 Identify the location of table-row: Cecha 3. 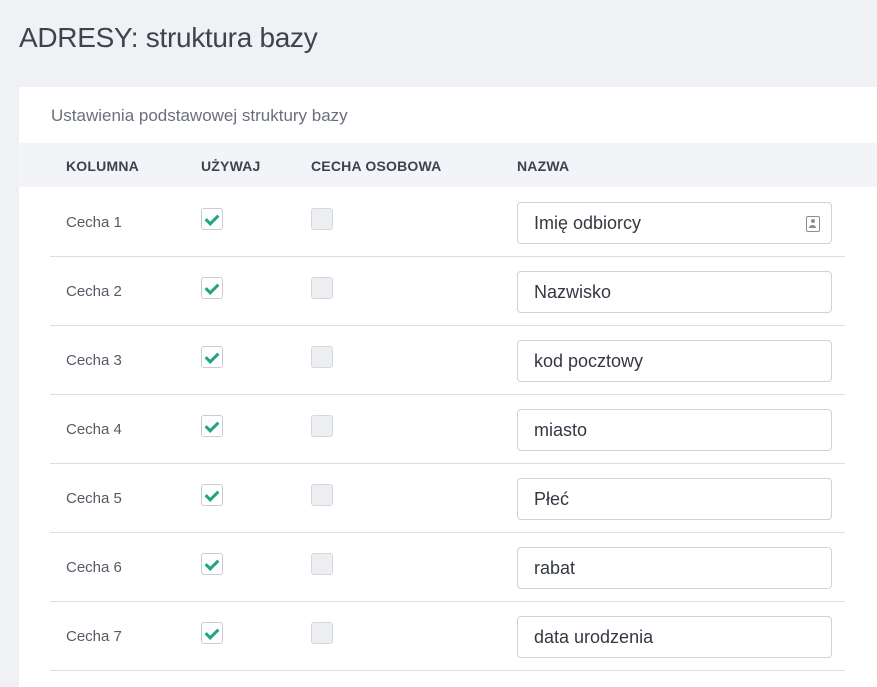
(447, 360).